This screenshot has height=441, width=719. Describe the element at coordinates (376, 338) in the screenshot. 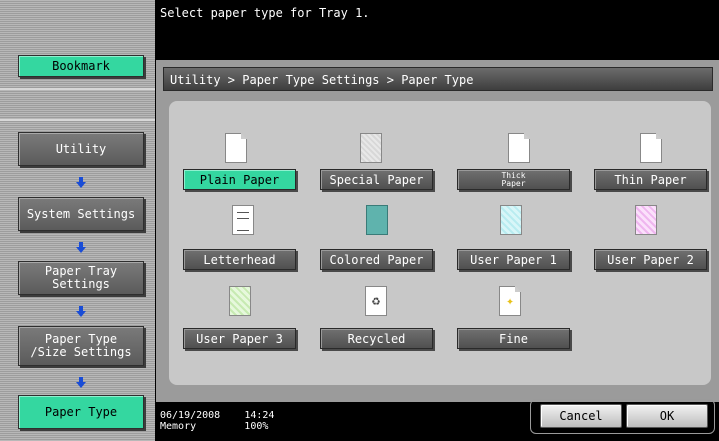

I see `recycled-button: Recycled` at that location.